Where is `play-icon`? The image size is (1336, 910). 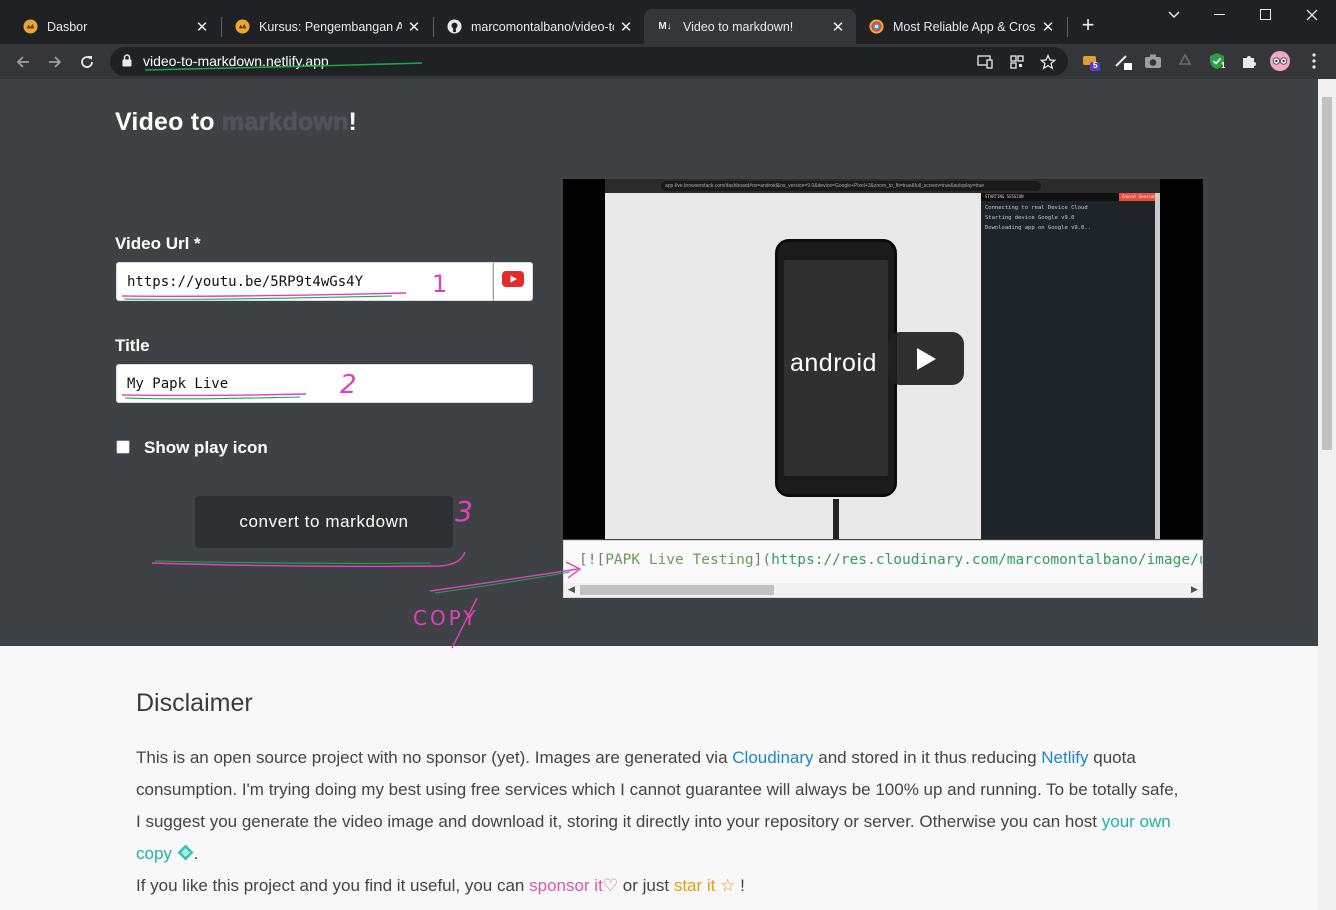 play-icon is located at coordinates (926, 358).